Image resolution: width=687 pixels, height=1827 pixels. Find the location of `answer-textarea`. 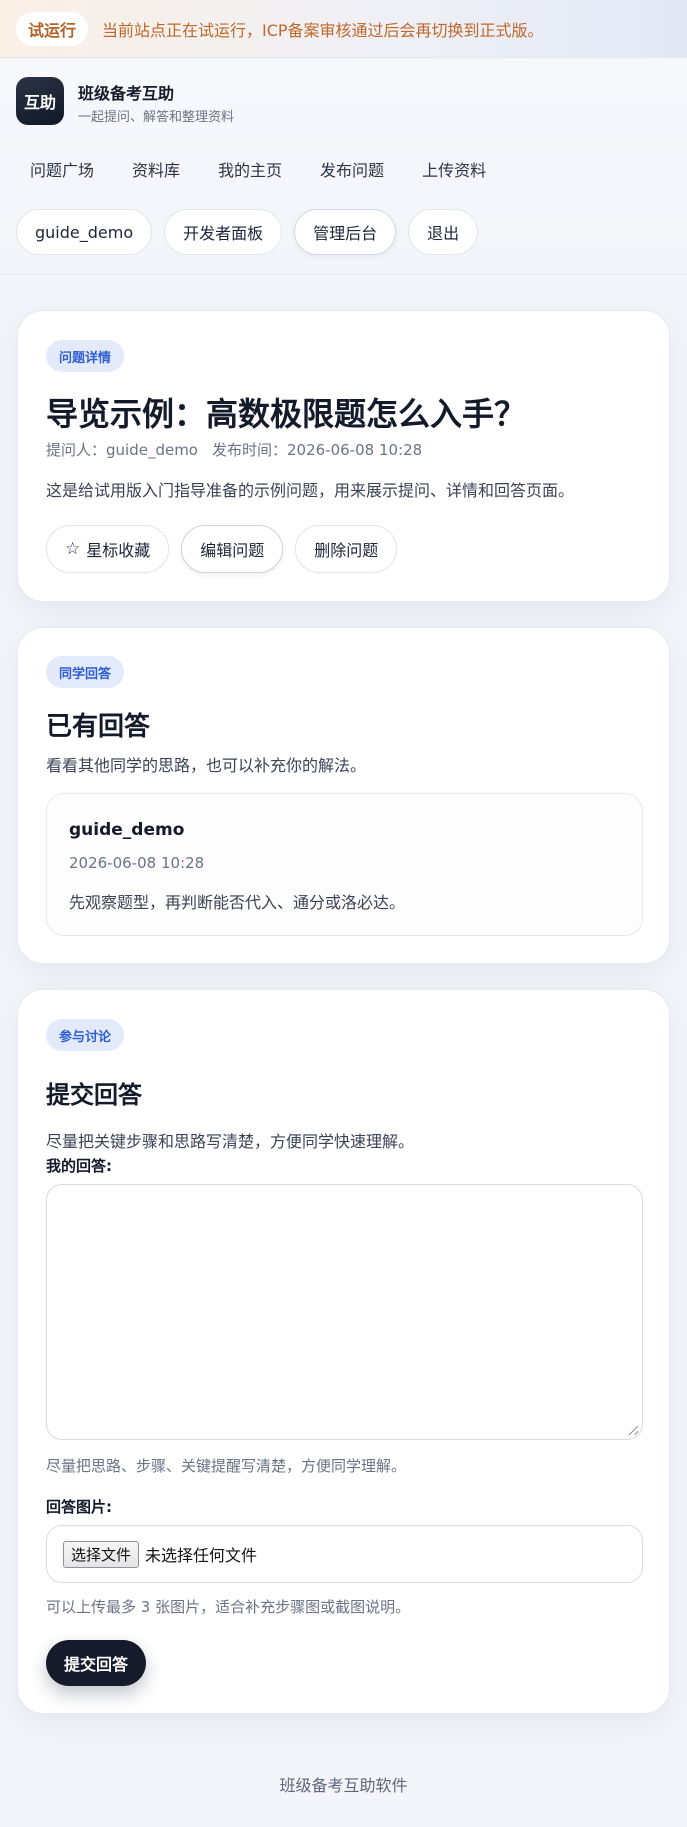

answer-textarea is located at coordinates (344, 1312).